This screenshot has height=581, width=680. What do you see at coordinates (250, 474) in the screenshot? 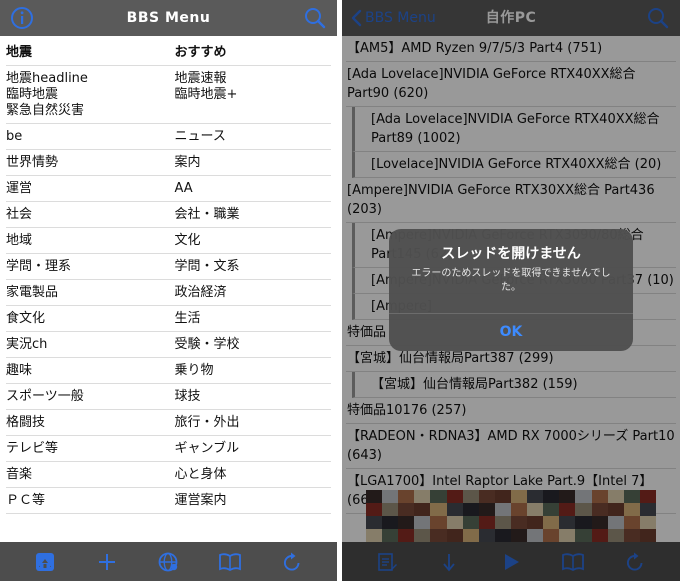
I see `category-item: 心と身体` at bounding box center [250, 474].